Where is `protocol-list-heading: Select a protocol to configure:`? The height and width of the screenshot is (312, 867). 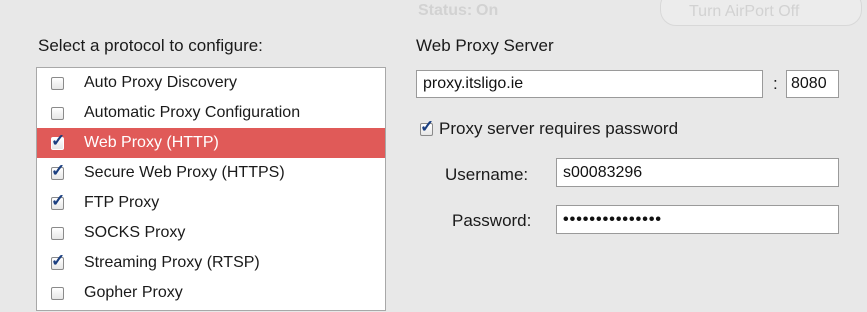
protocol-list-heading: Select a protocol to configure: is located at coordinates (150, 45).